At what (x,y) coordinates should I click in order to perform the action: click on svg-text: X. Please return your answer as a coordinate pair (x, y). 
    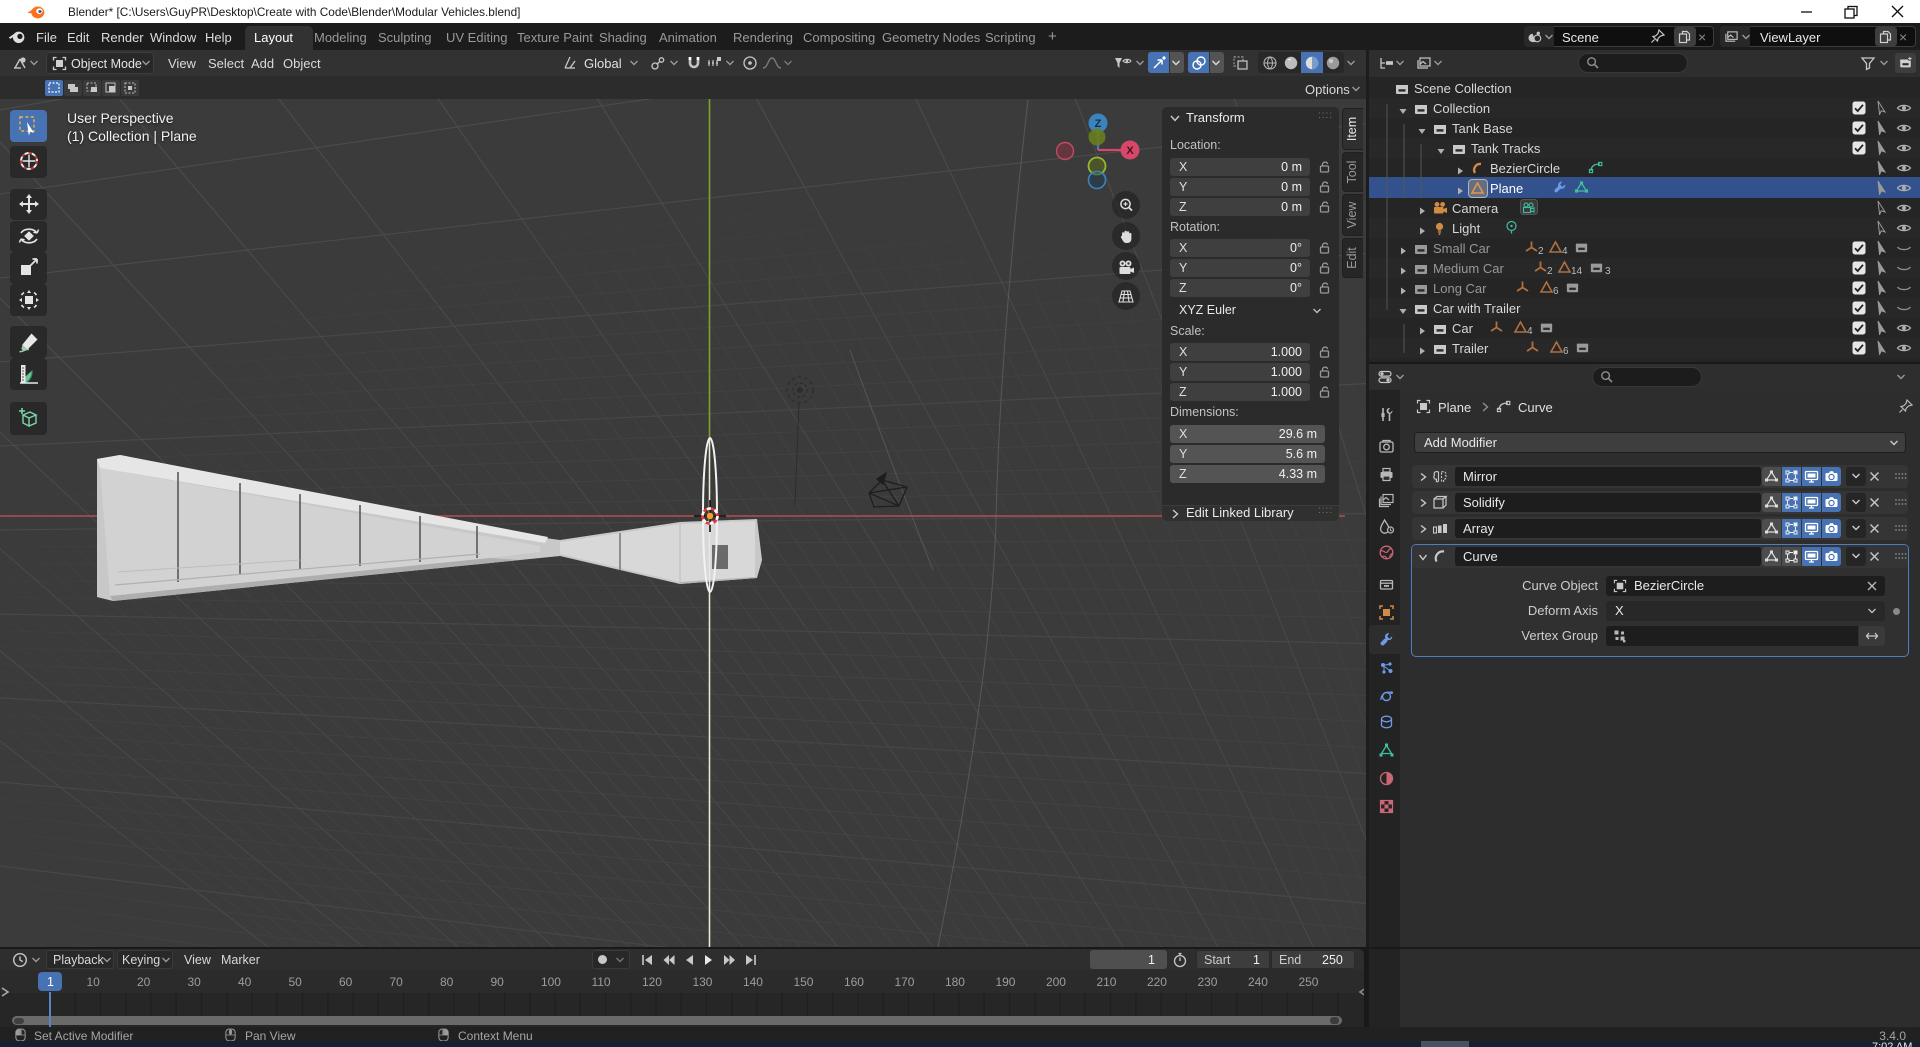
    Looking at the image, I should click on (1130, 151).